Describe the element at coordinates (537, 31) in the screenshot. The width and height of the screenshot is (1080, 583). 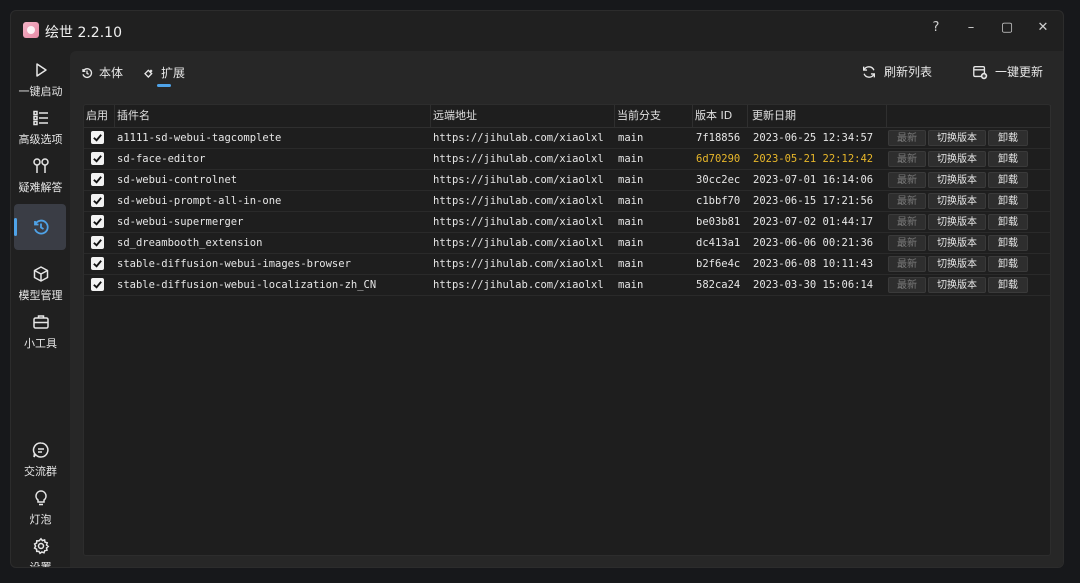
I see `title-bar: 绘世 2.2.10 ? – ▢ ✕` at that location.